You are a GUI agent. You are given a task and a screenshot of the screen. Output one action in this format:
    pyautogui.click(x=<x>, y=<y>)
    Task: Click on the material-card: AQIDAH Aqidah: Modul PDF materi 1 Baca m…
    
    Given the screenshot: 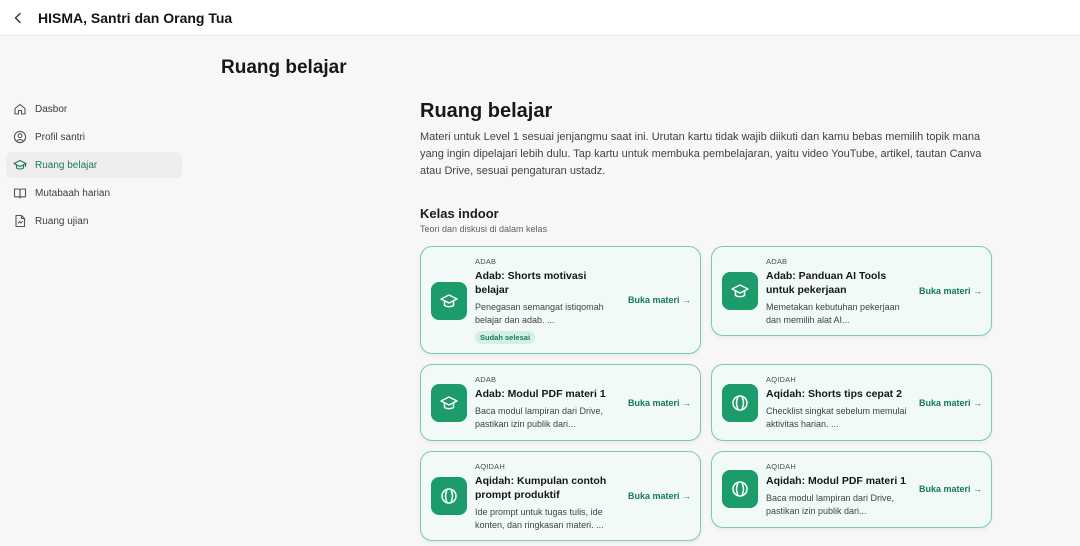 What is the action you would take?
    pyautogui.click(x=851, y=489)
    